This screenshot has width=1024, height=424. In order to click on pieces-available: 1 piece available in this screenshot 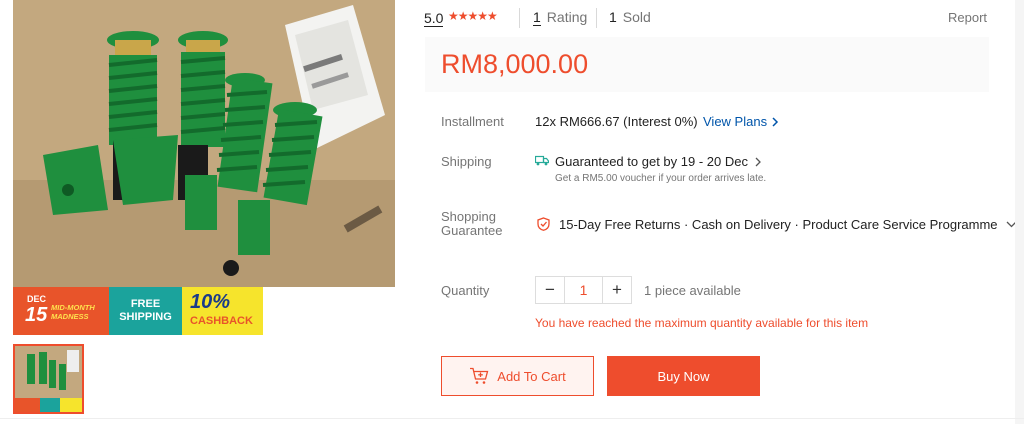, I will do `click(692, 290)`.